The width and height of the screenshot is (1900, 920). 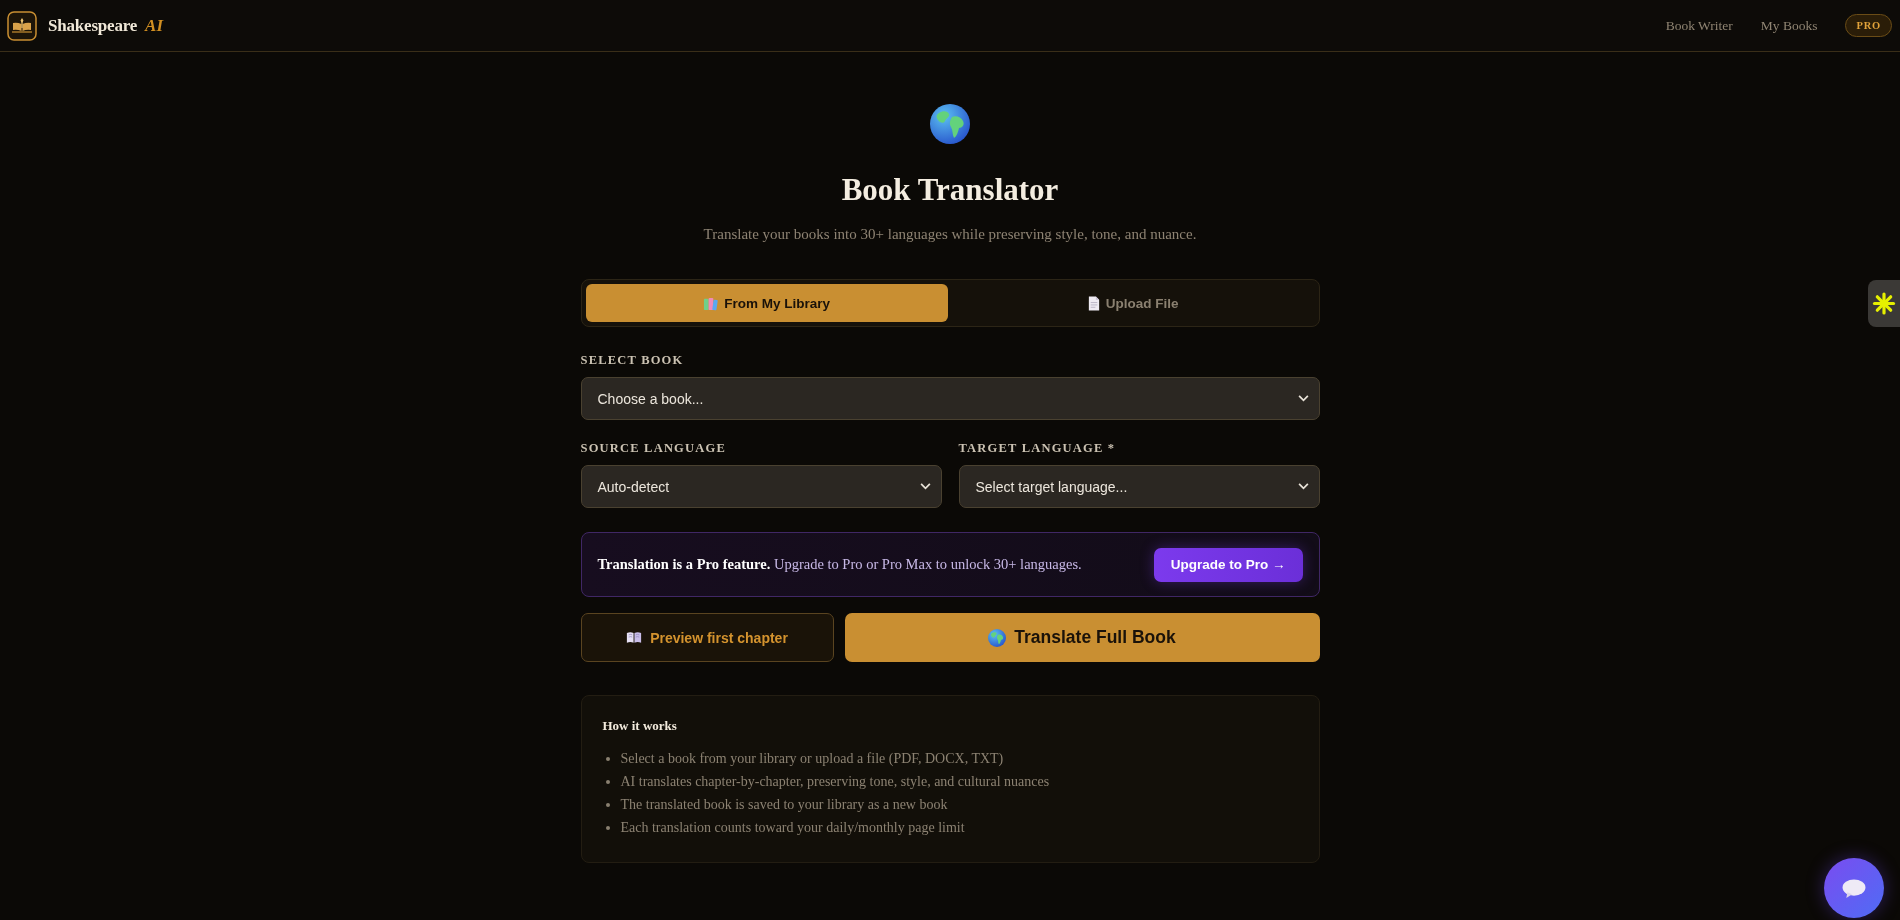 I want to click on page-title: Book Translator, so click(x=950, y=190).